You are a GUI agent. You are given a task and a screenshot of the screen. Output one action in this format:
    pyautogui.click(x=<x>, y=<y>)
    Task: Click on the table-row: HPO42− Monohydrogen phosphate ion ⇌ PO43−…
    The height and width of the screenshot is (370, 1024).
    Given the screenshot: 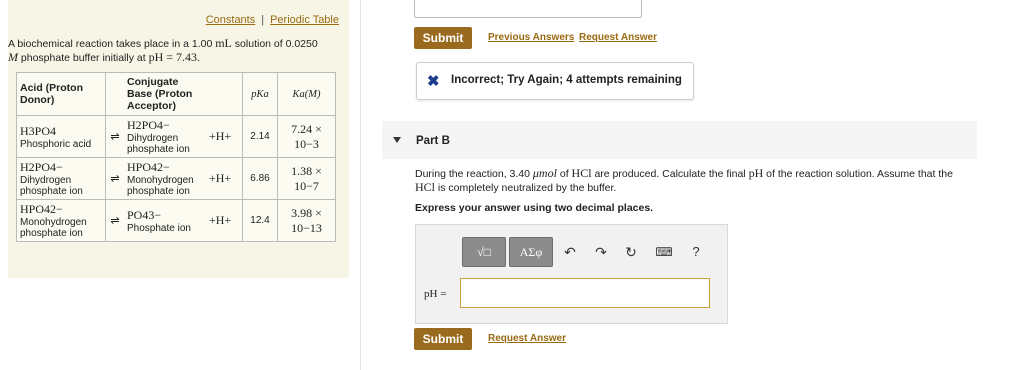 What is the action you would take?
    pyautogui.click(x=176, y=220)
    